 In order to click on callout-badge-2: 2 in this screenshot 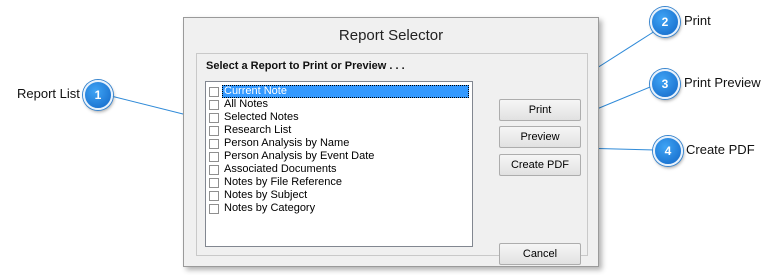, I will do `click(665, 22)`.